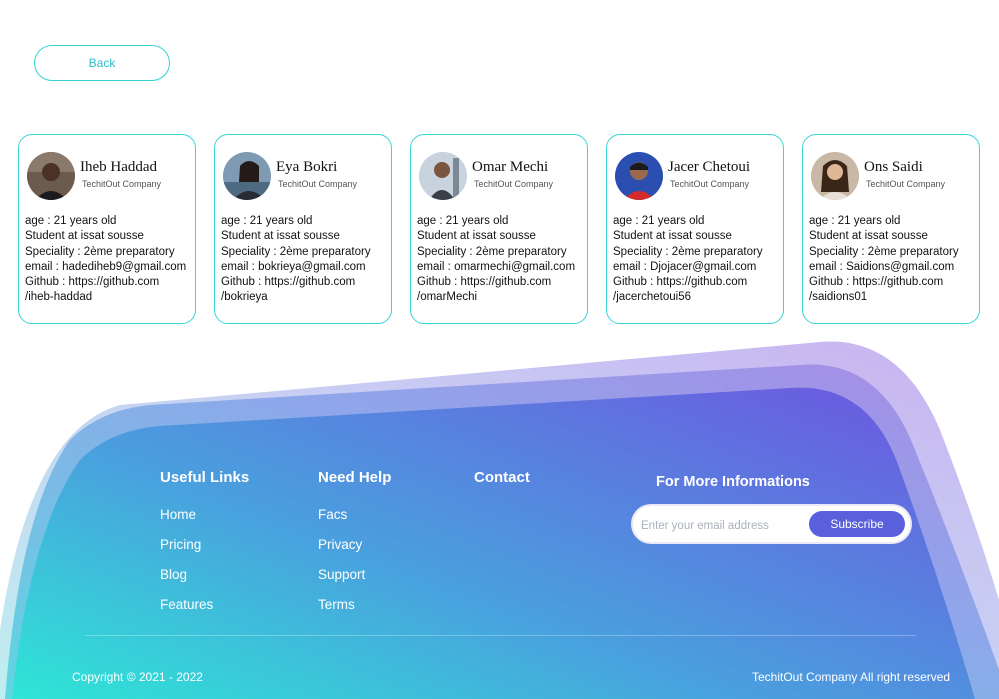  I want to click on copyright-text: Copyright © 2021 - 2022, so click(137, 677).